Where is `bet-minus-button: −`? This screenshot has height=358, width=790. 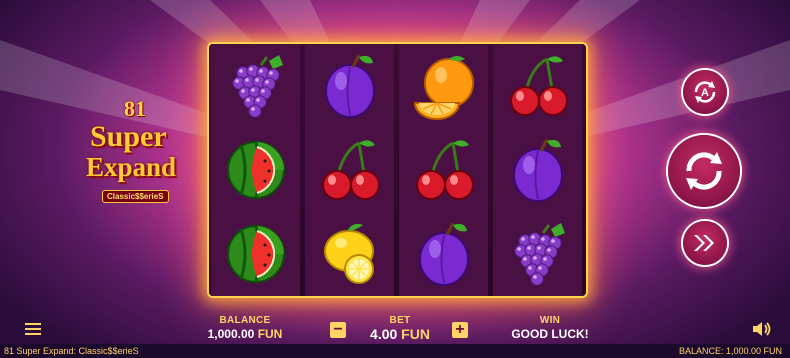 bet-minus-button: − is located at coordinates (338, 330).